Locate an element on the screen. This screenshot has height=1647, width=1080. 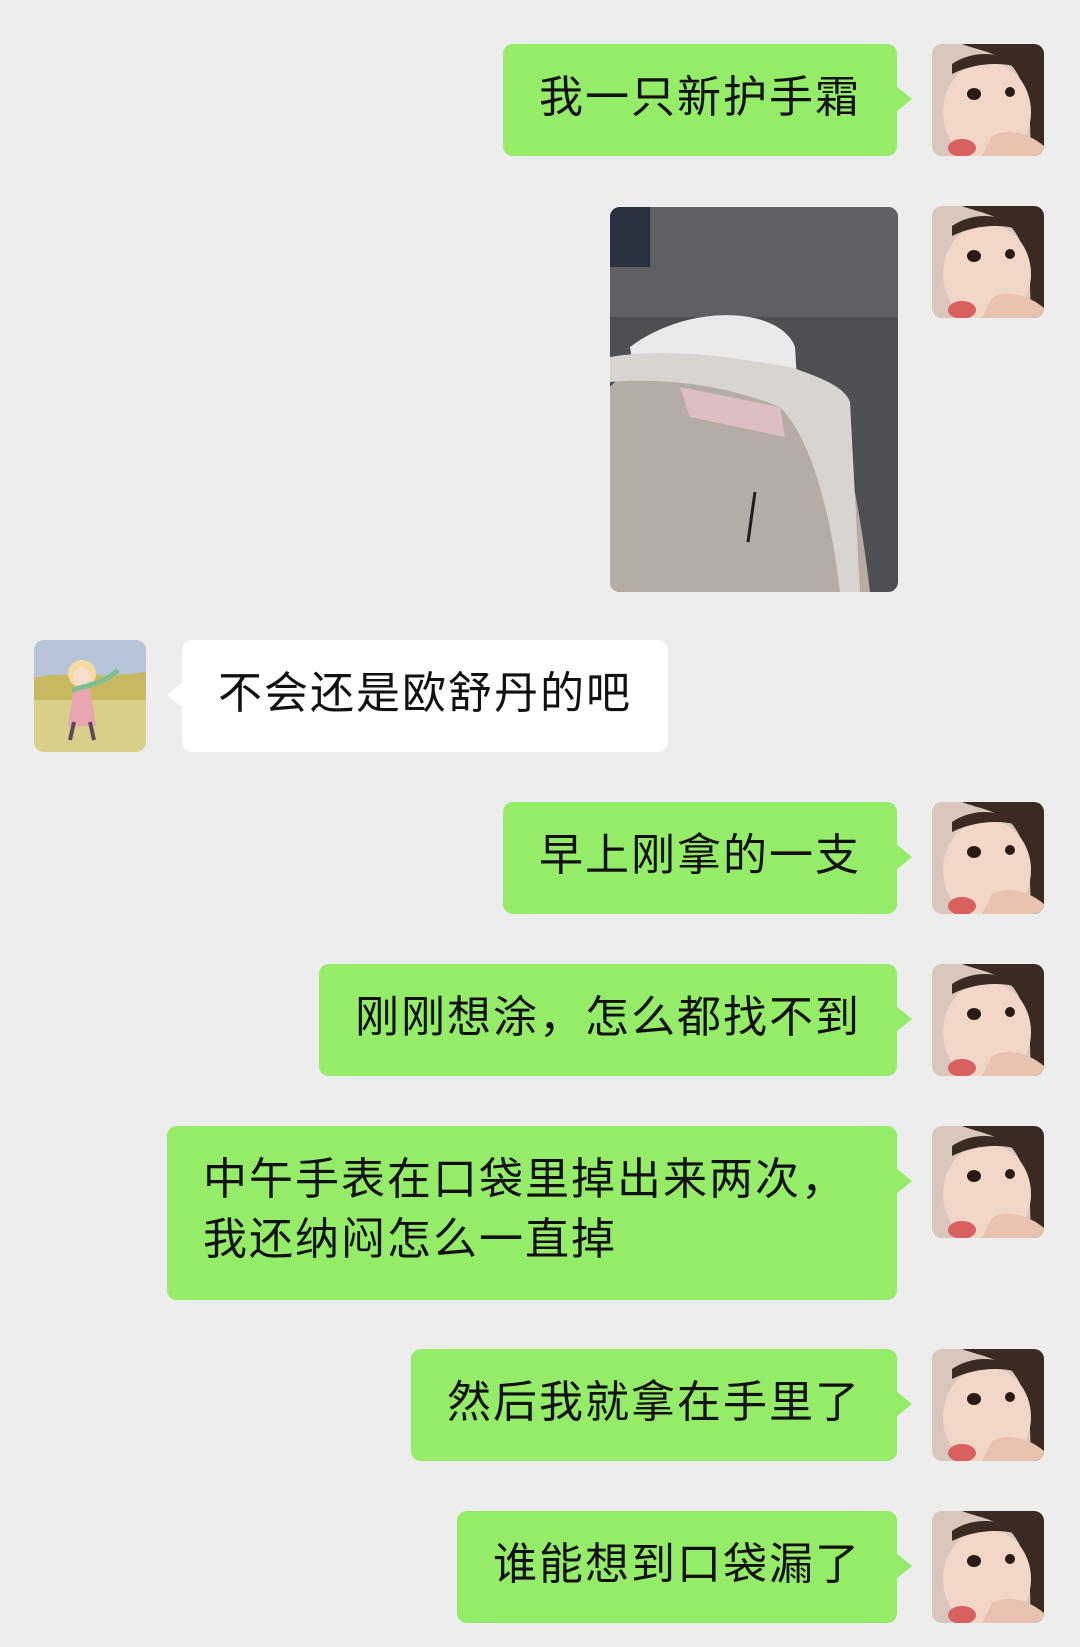
message-bubble: 我一只新护手霜 is located at coordinates (707, 100).